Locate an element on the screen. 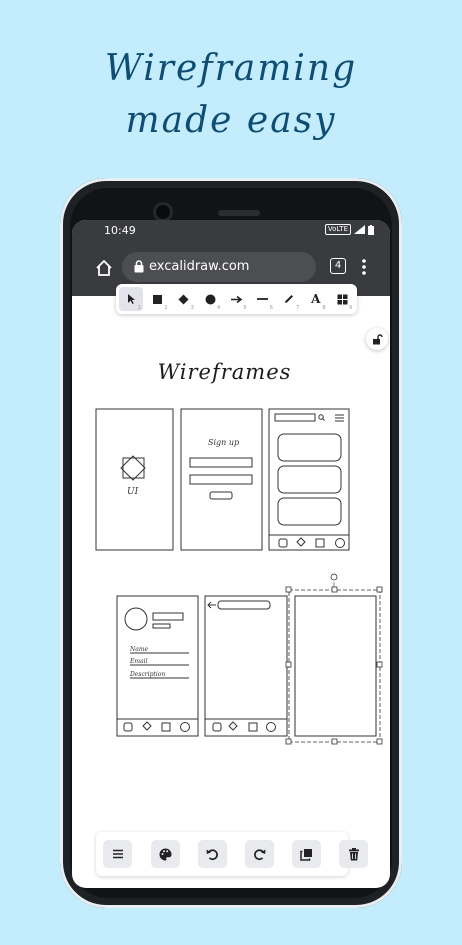  undo-icon is located at coordinates (212, 854).